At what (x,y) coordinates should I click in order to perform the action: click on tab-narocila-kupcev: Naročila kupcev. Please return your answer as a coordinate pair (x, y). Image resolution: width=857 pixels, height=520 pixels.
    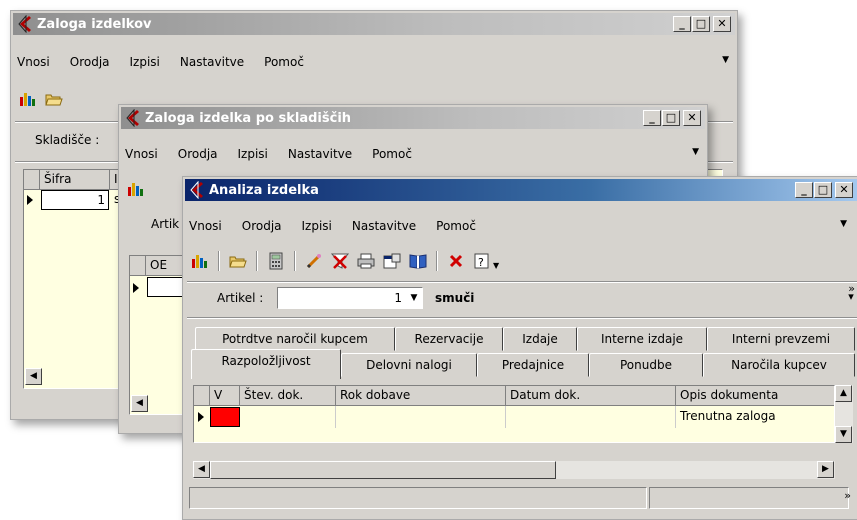
    Looking at the image, I should click on (779, 365).